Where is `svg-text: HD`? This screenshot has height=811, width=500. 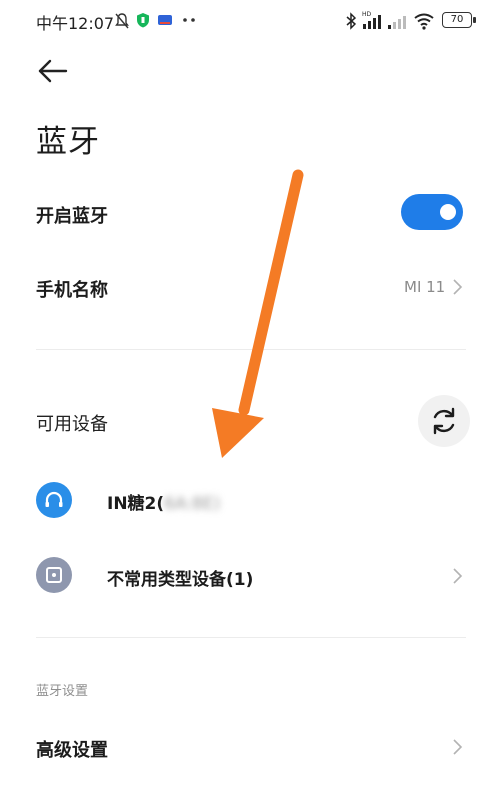
svg-text: HD is located at coordinates (367, 14).